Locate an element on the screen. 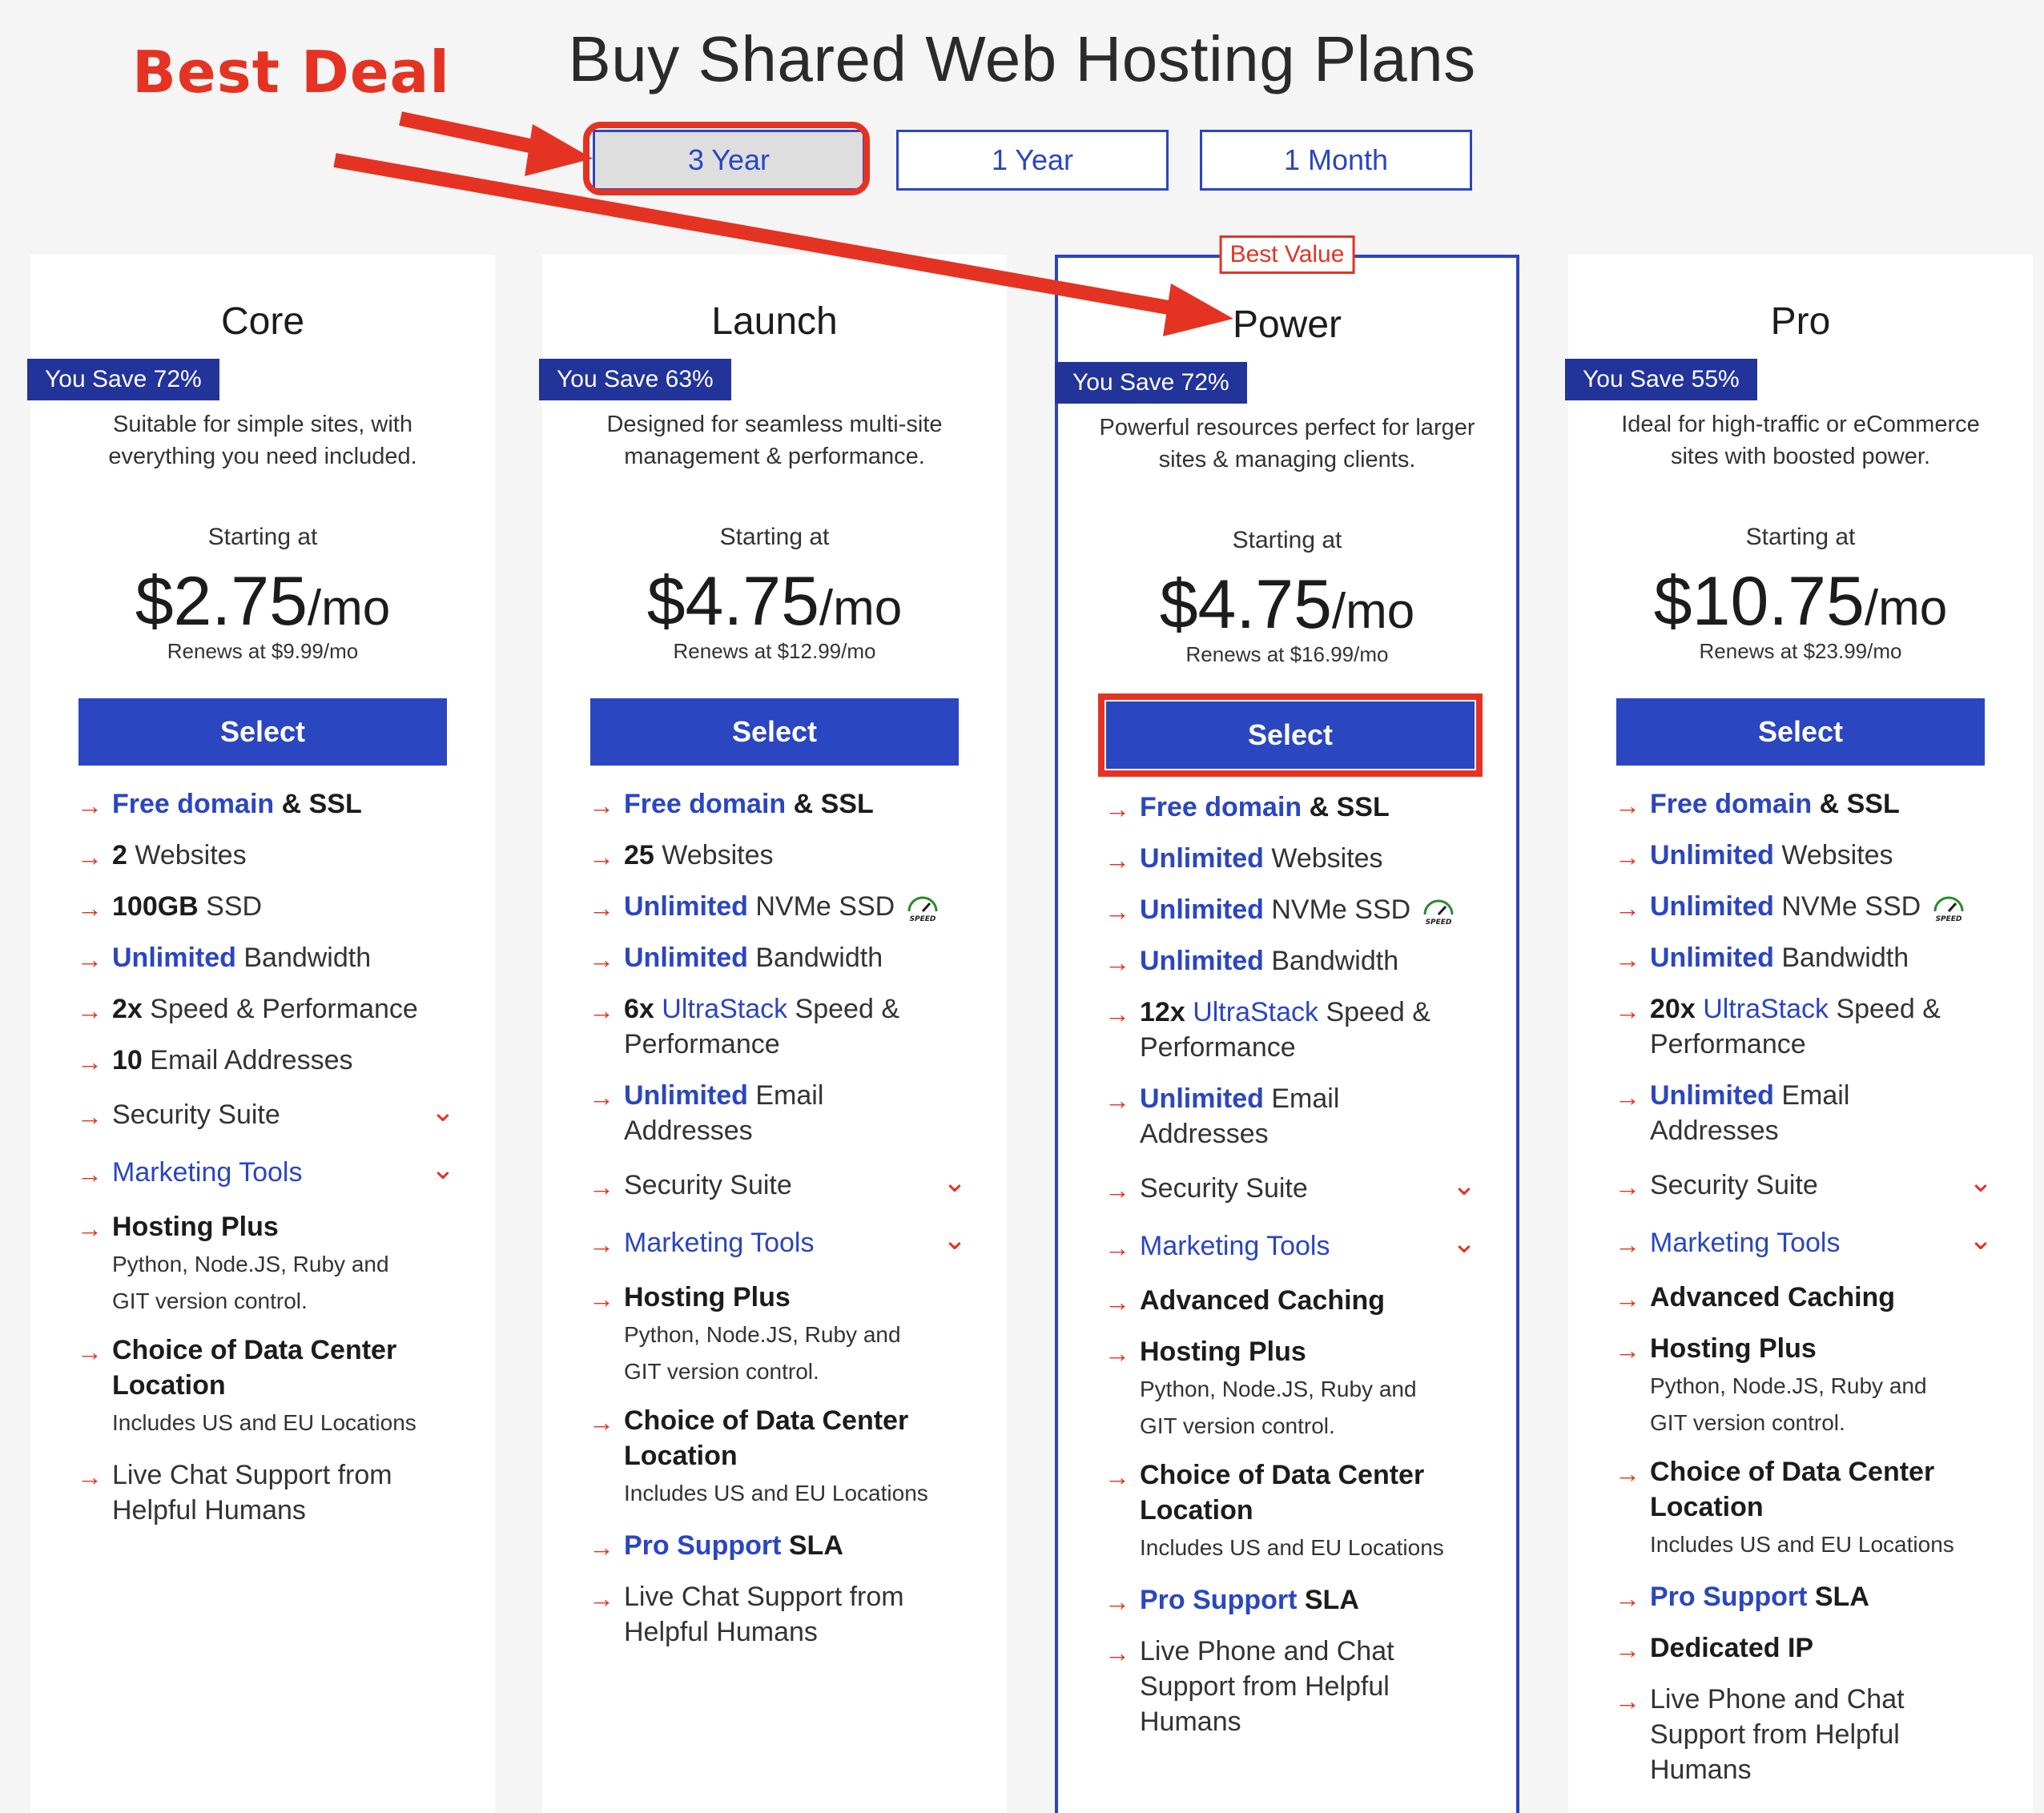 The width and height of the screenshot is (2044, 1813). renewal-price: Renews at $9.99/mo is located at coordinates (263, 651).